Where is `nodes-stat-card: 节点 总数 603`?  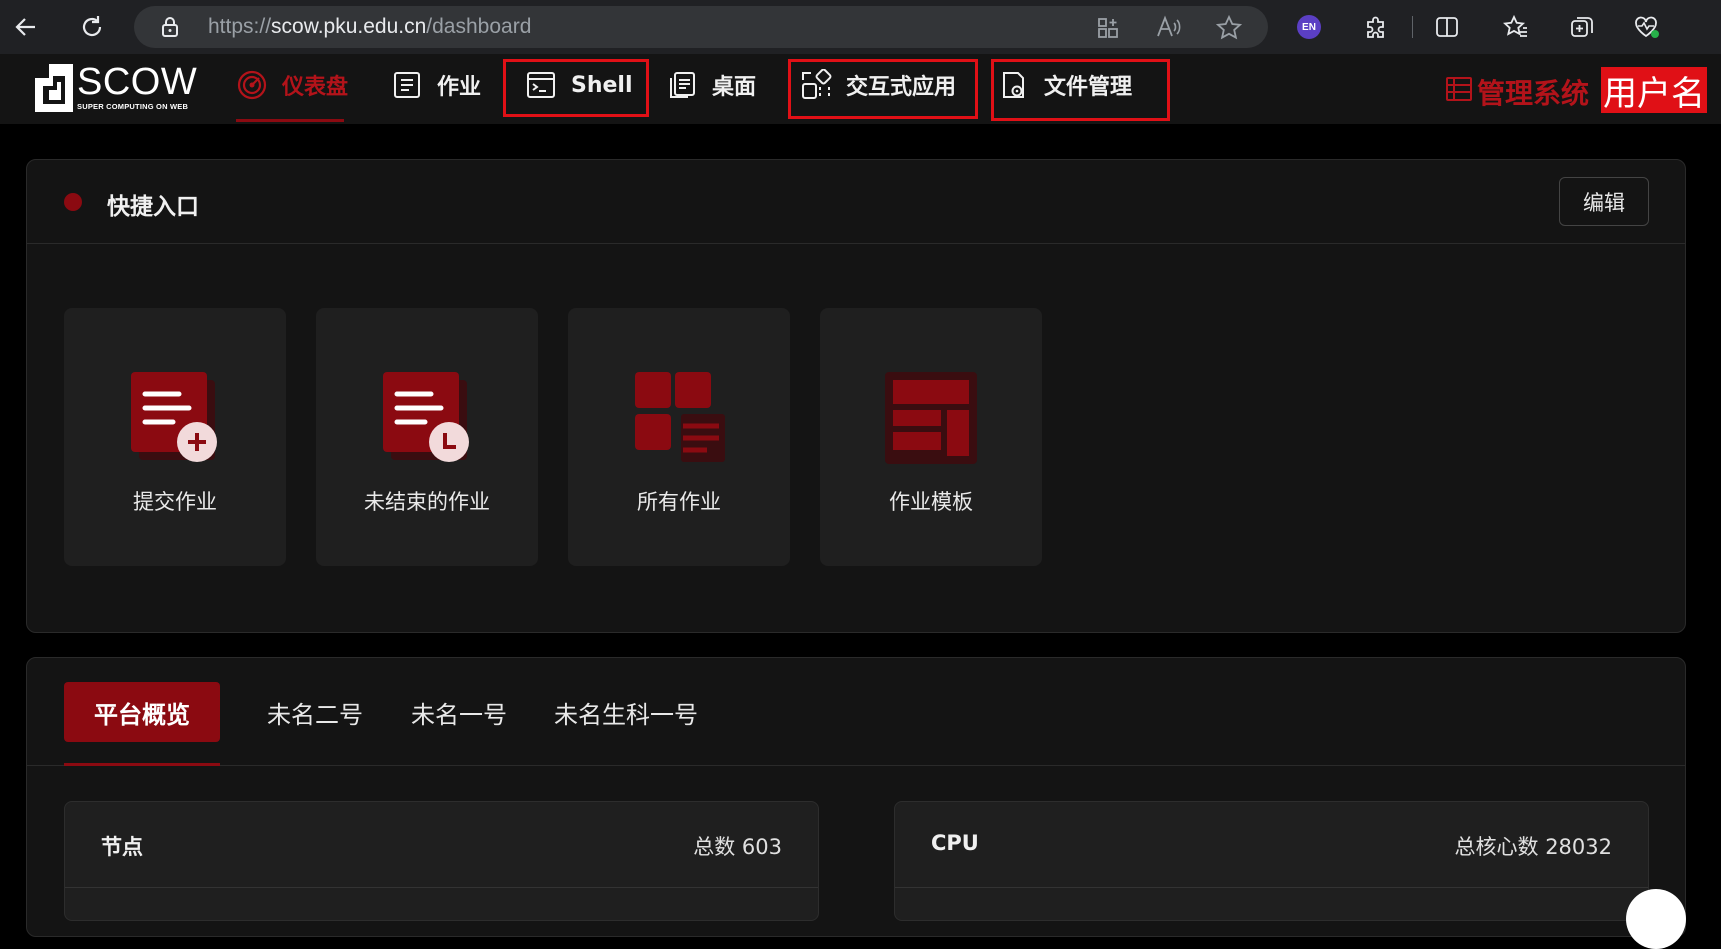 nodes-stat-card: 节点 总数 603 is located at coordinates (441, 861).